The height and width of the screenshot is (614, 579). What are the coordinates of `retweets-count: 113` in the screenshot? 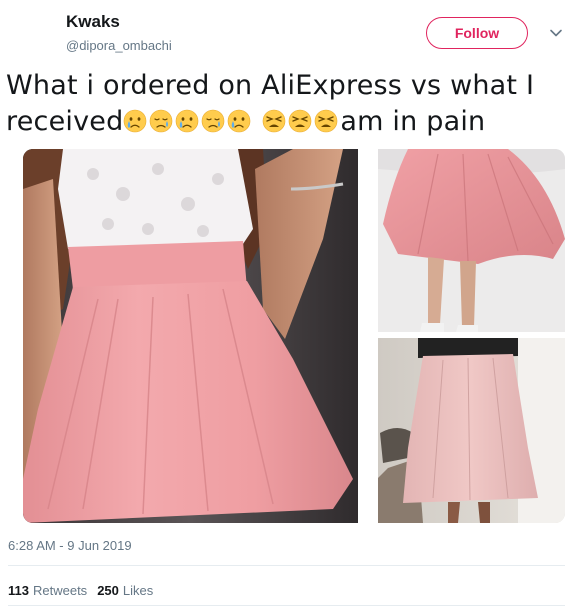 It's located at (18, 590).